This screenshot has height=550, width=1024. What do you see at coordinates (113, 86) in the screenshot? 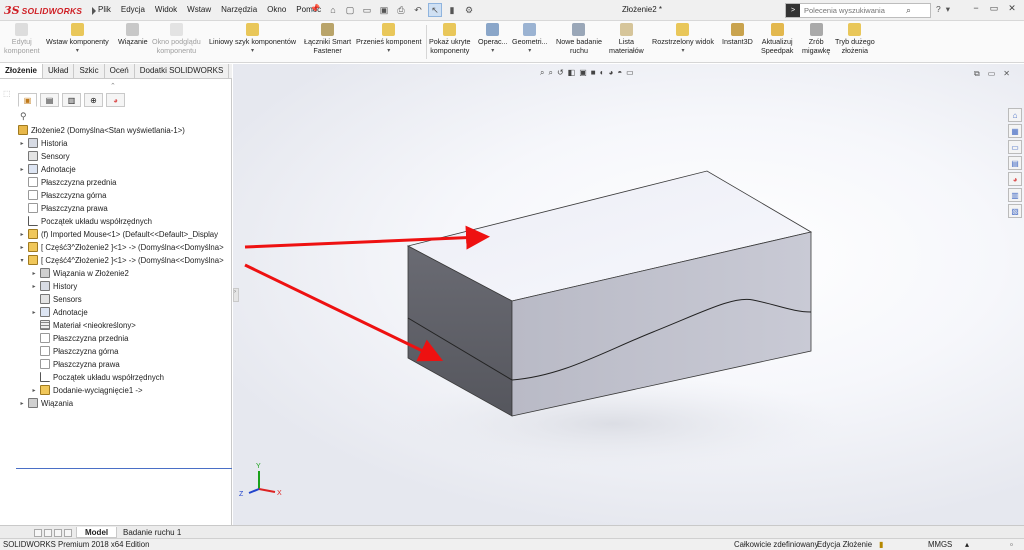
I see `panel-resize-handle: ⌃` at bounding box center [113, 86].